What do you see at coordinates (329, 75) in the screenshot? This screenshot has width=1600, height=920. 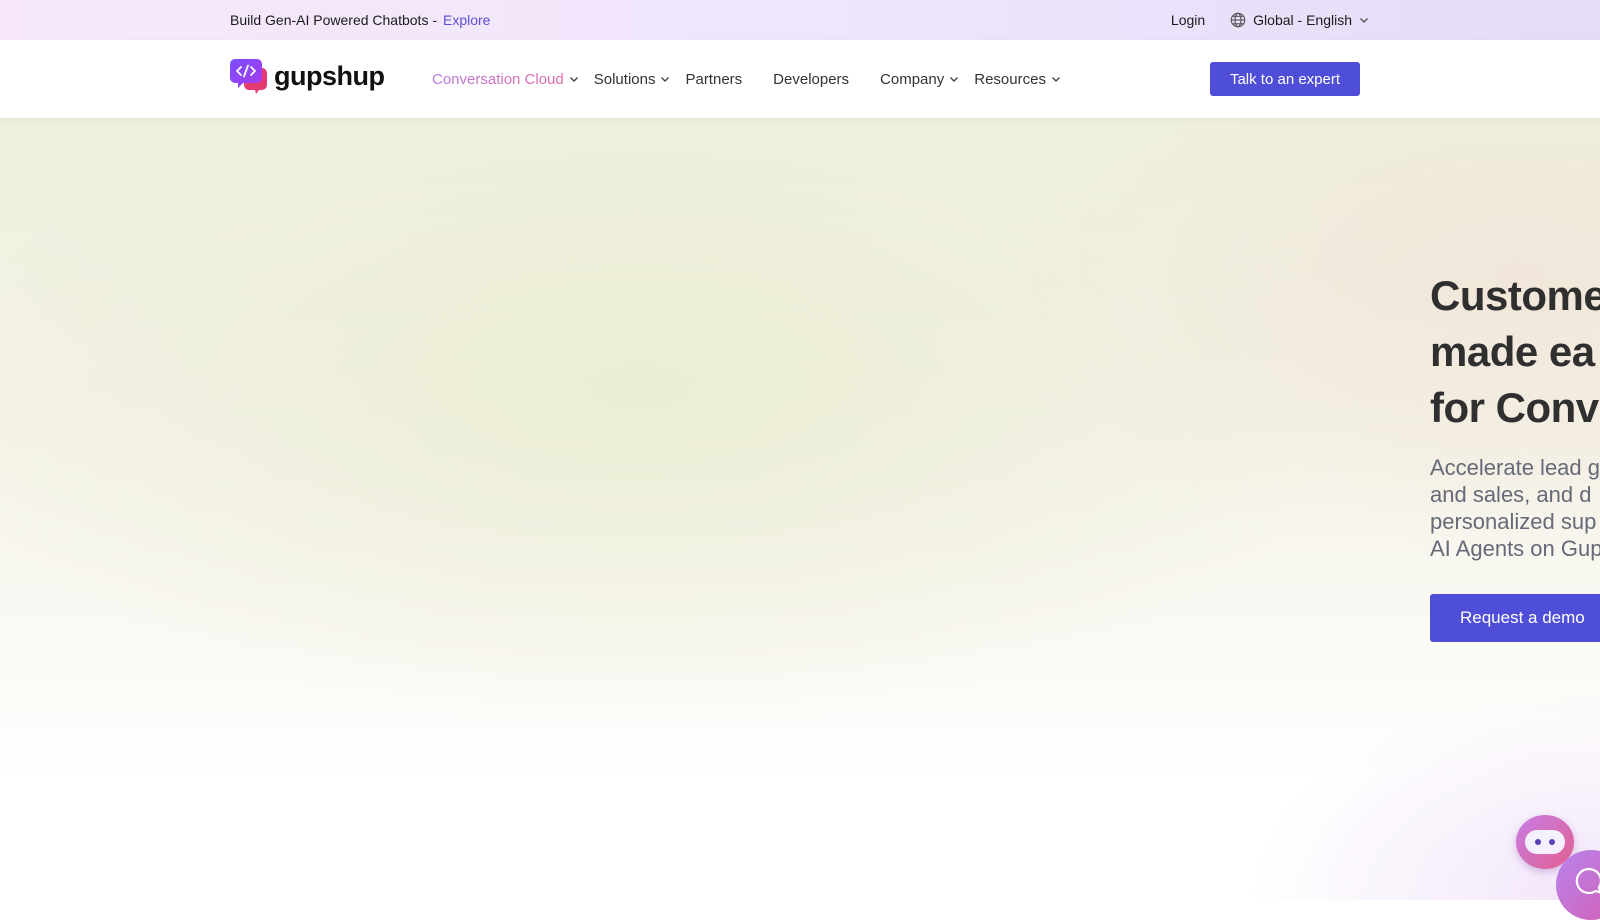 I see `logo-wordmark: gupshup` at bounding box center [329, 75].